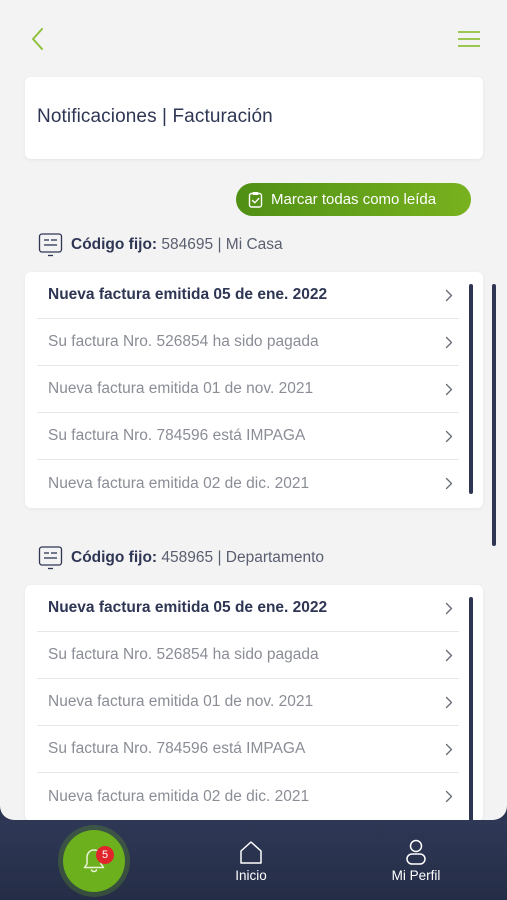  What do you see at coordinates (251, 852) in the screenshot?
I see `home-icon` at bounding box center [251, 852].